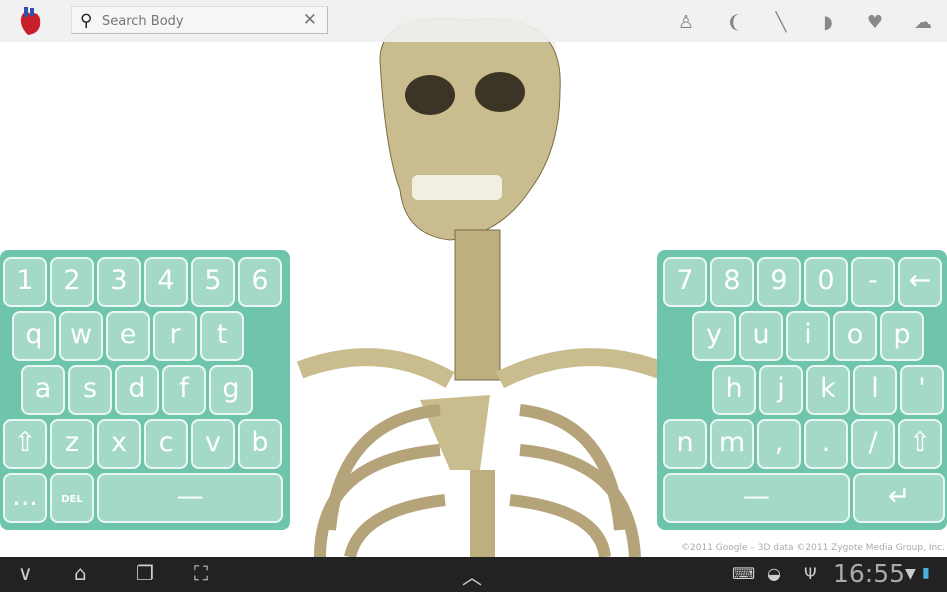  What do you see at coordinates (734, 390) in the screenshot?
I see `key-h: h` at bounding box center [734, 390].